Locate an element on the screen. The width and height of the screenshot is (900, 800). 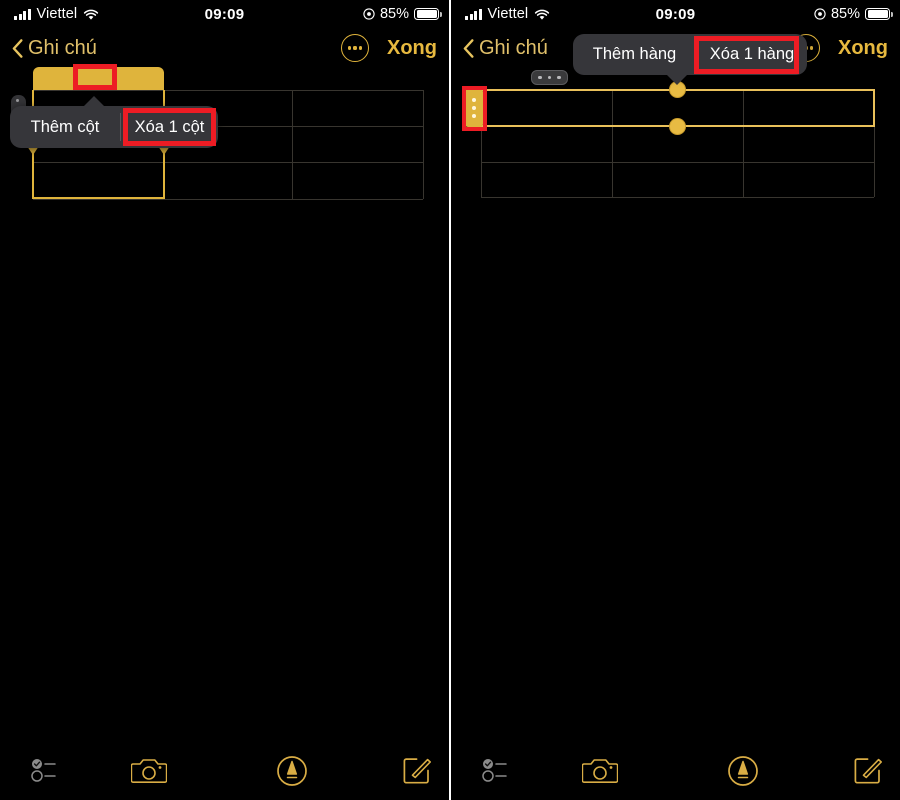
row-ellipsis-handle-icon is located at coordinates (474, 108).